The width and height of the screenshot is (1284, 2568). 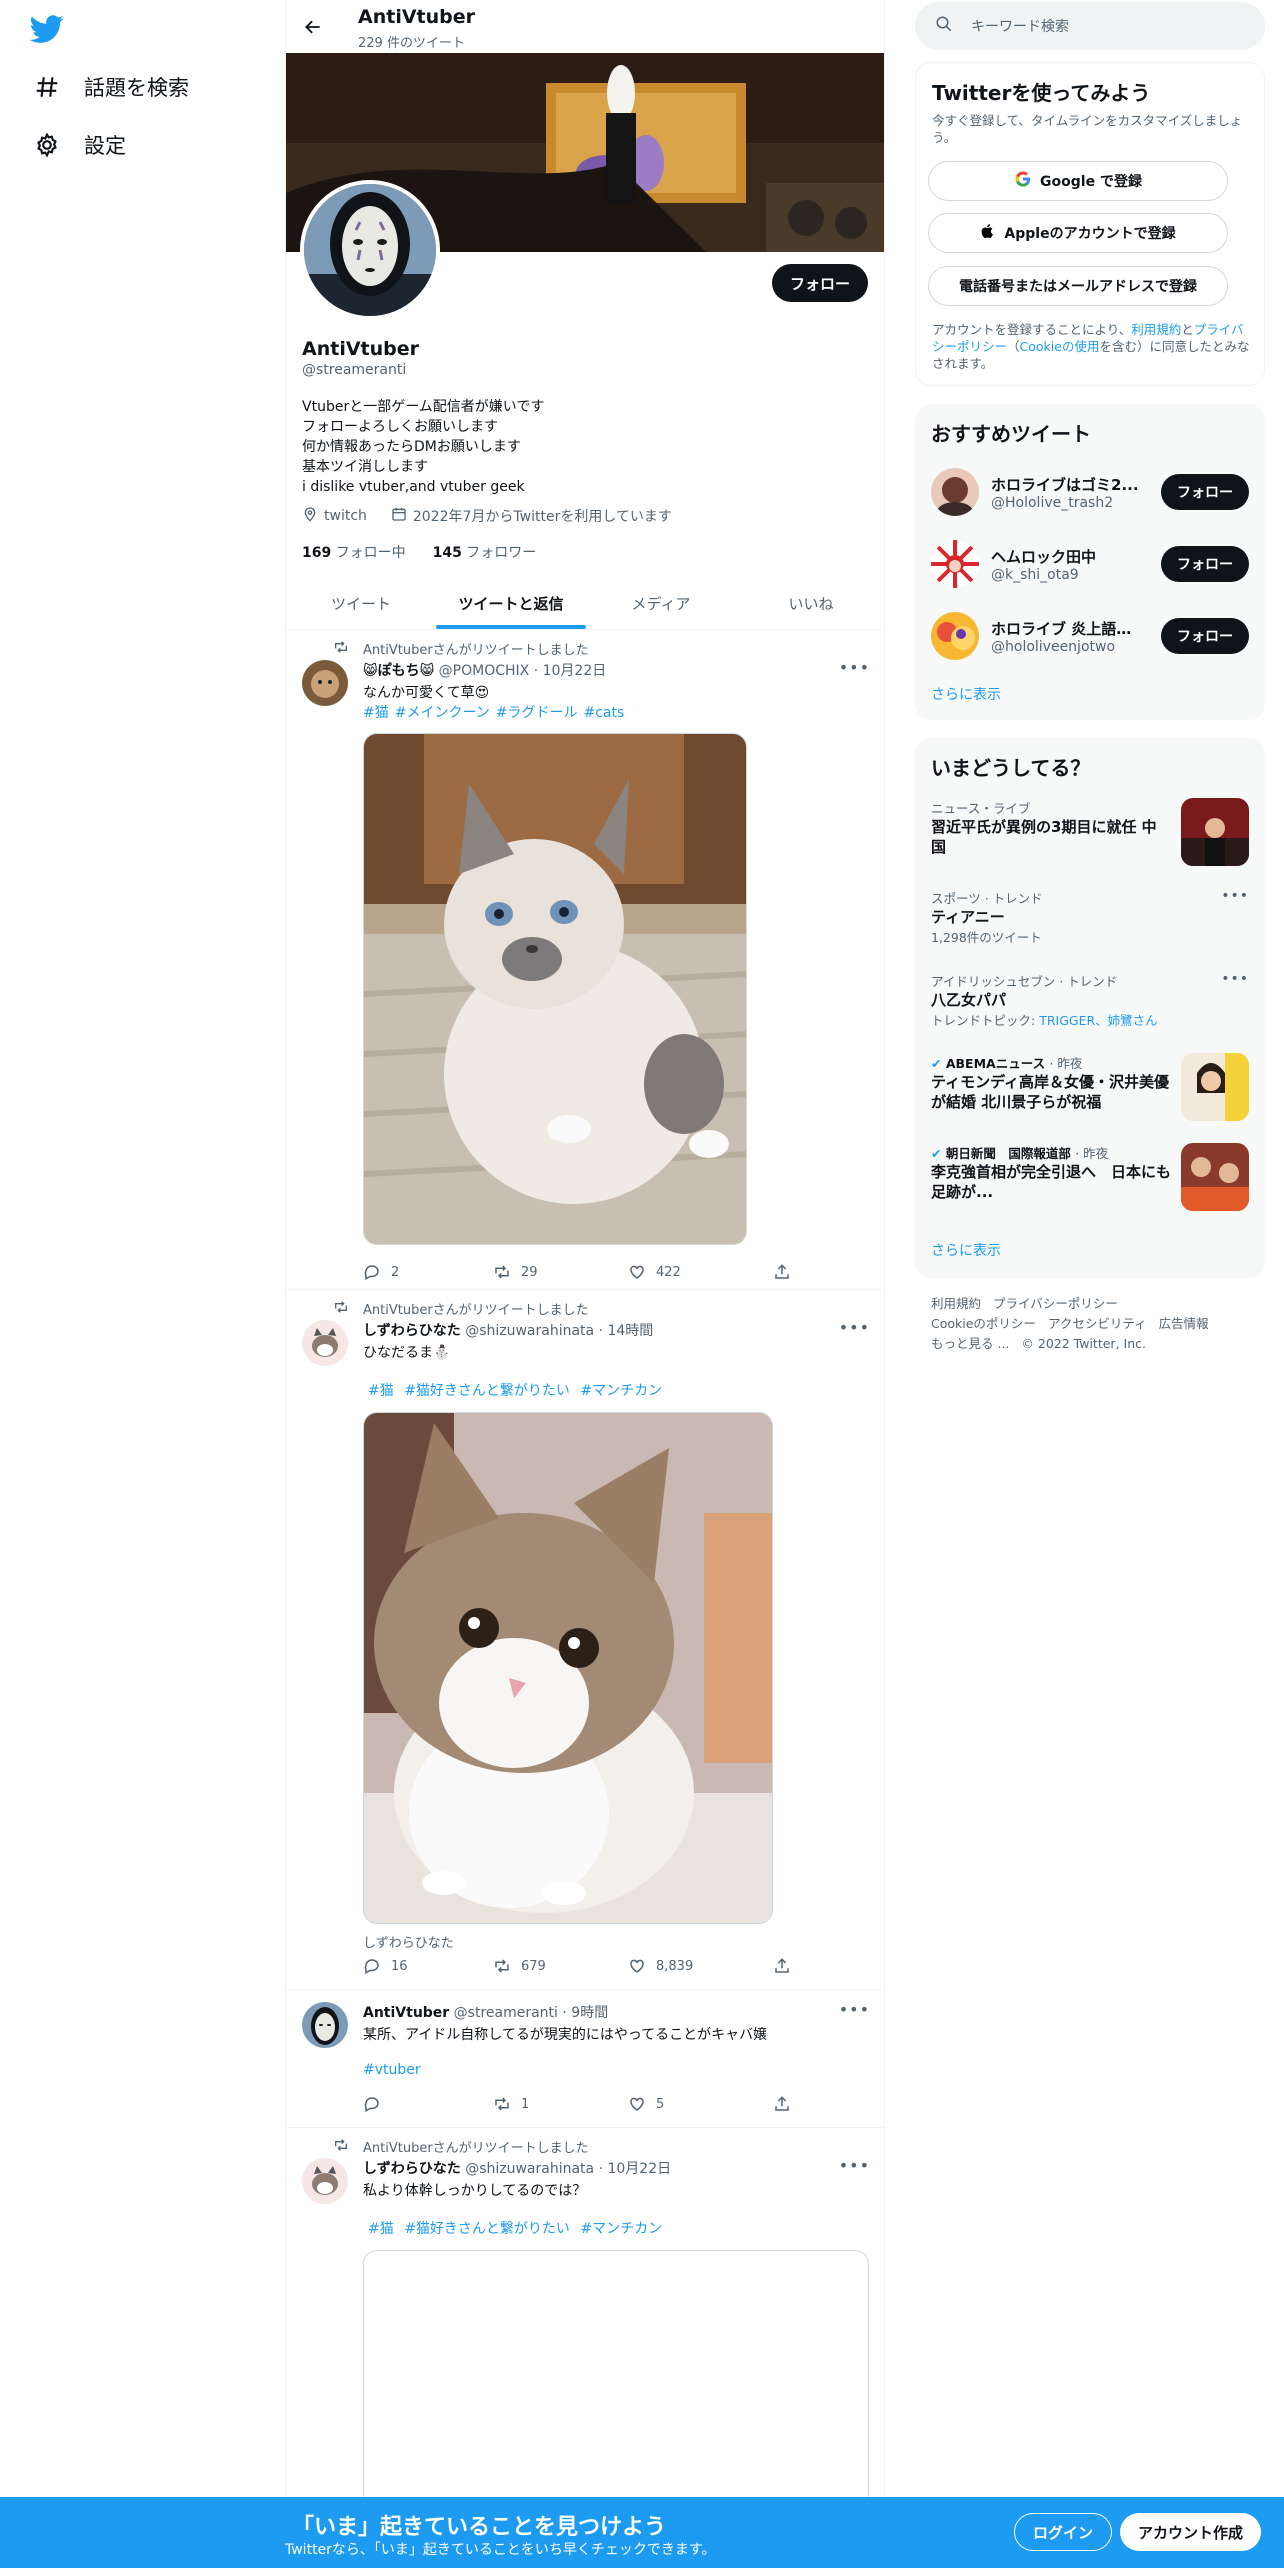 I want to click on apple-signup-button: Appleのアカウントで登録, so click(x=1078, y=233).